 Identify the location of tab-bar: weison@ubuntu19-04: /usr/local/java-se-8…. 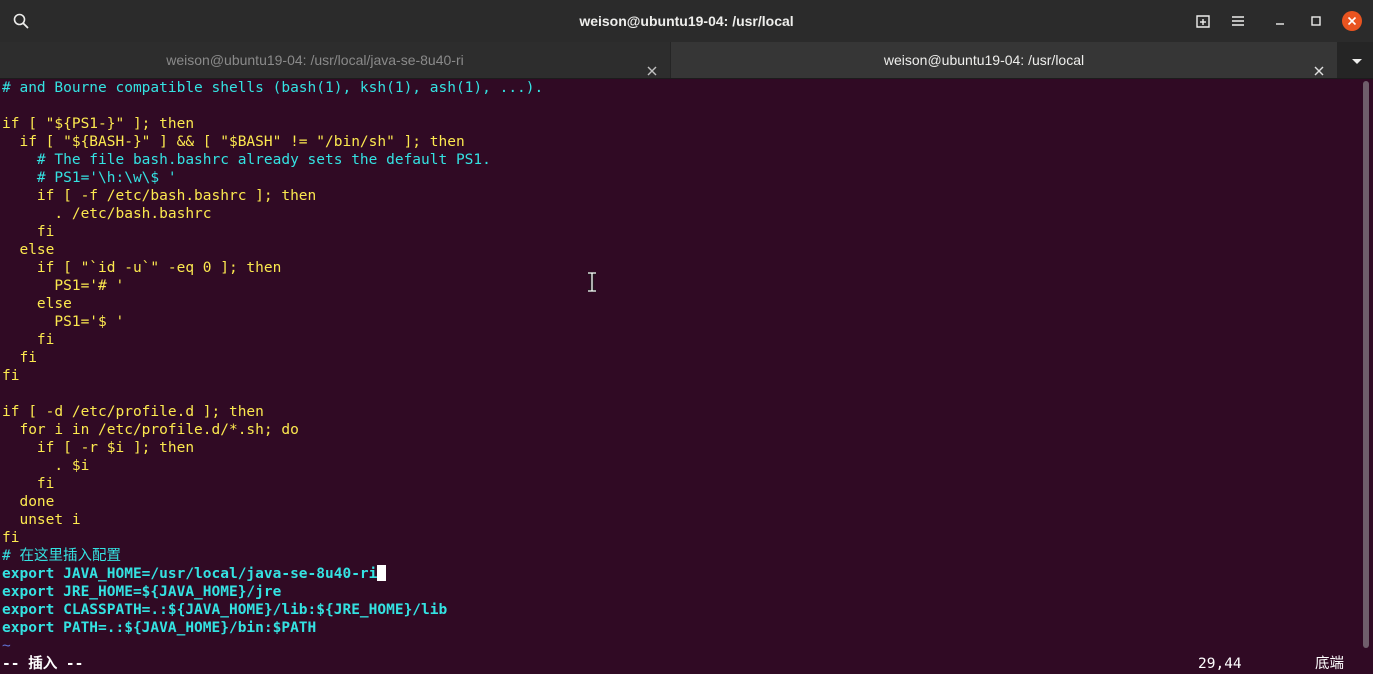
(686, 60).